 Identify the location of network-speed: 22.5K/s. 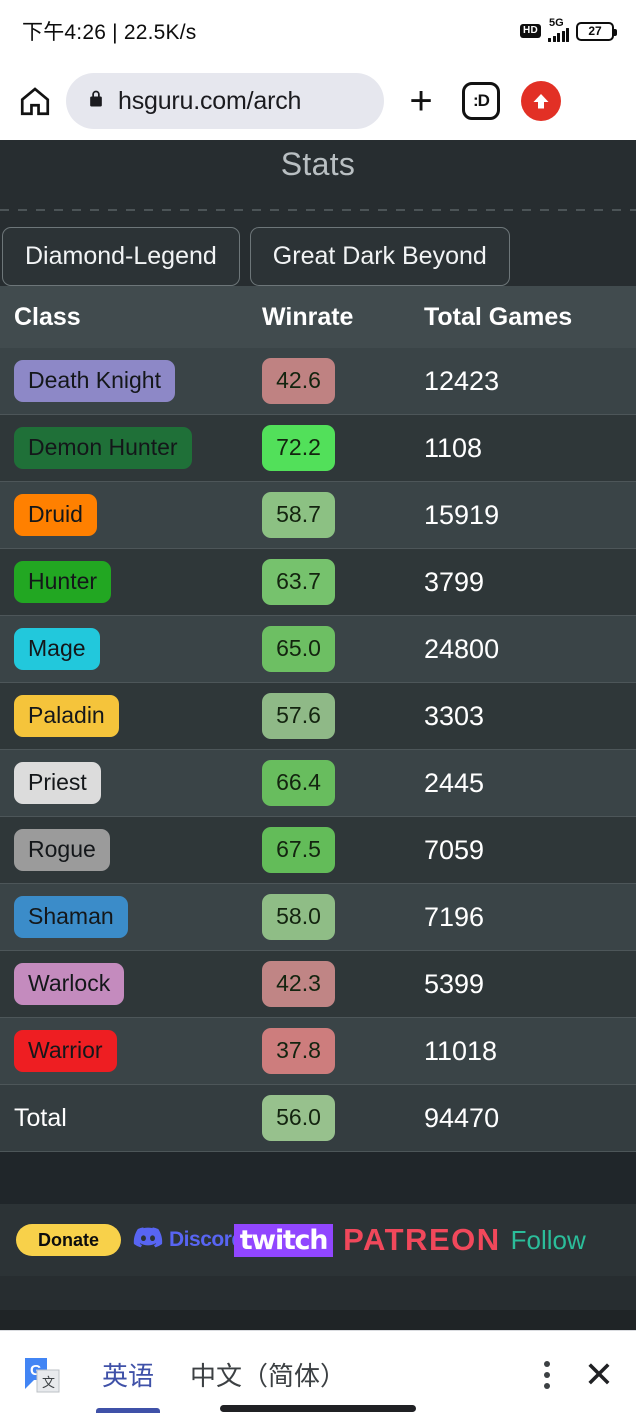
(160, 32).